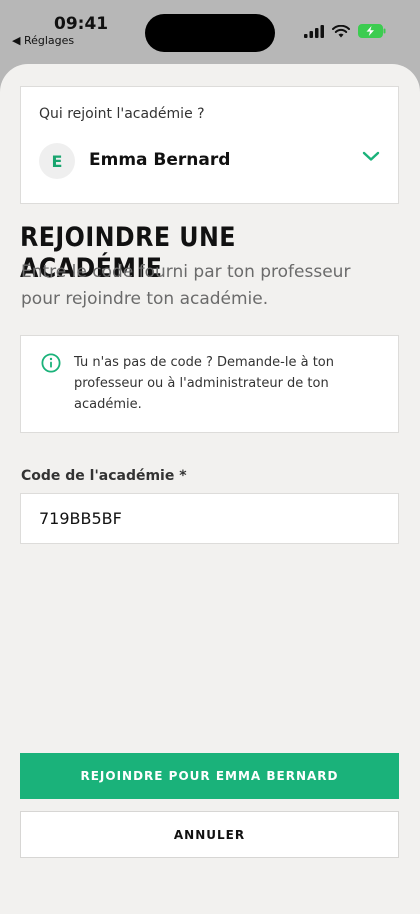 The height and width of the screenshot is (914, 420). Describe the element at coordinates (371, 156) in the screenshot. I see `chevron-down-icon` at that location.